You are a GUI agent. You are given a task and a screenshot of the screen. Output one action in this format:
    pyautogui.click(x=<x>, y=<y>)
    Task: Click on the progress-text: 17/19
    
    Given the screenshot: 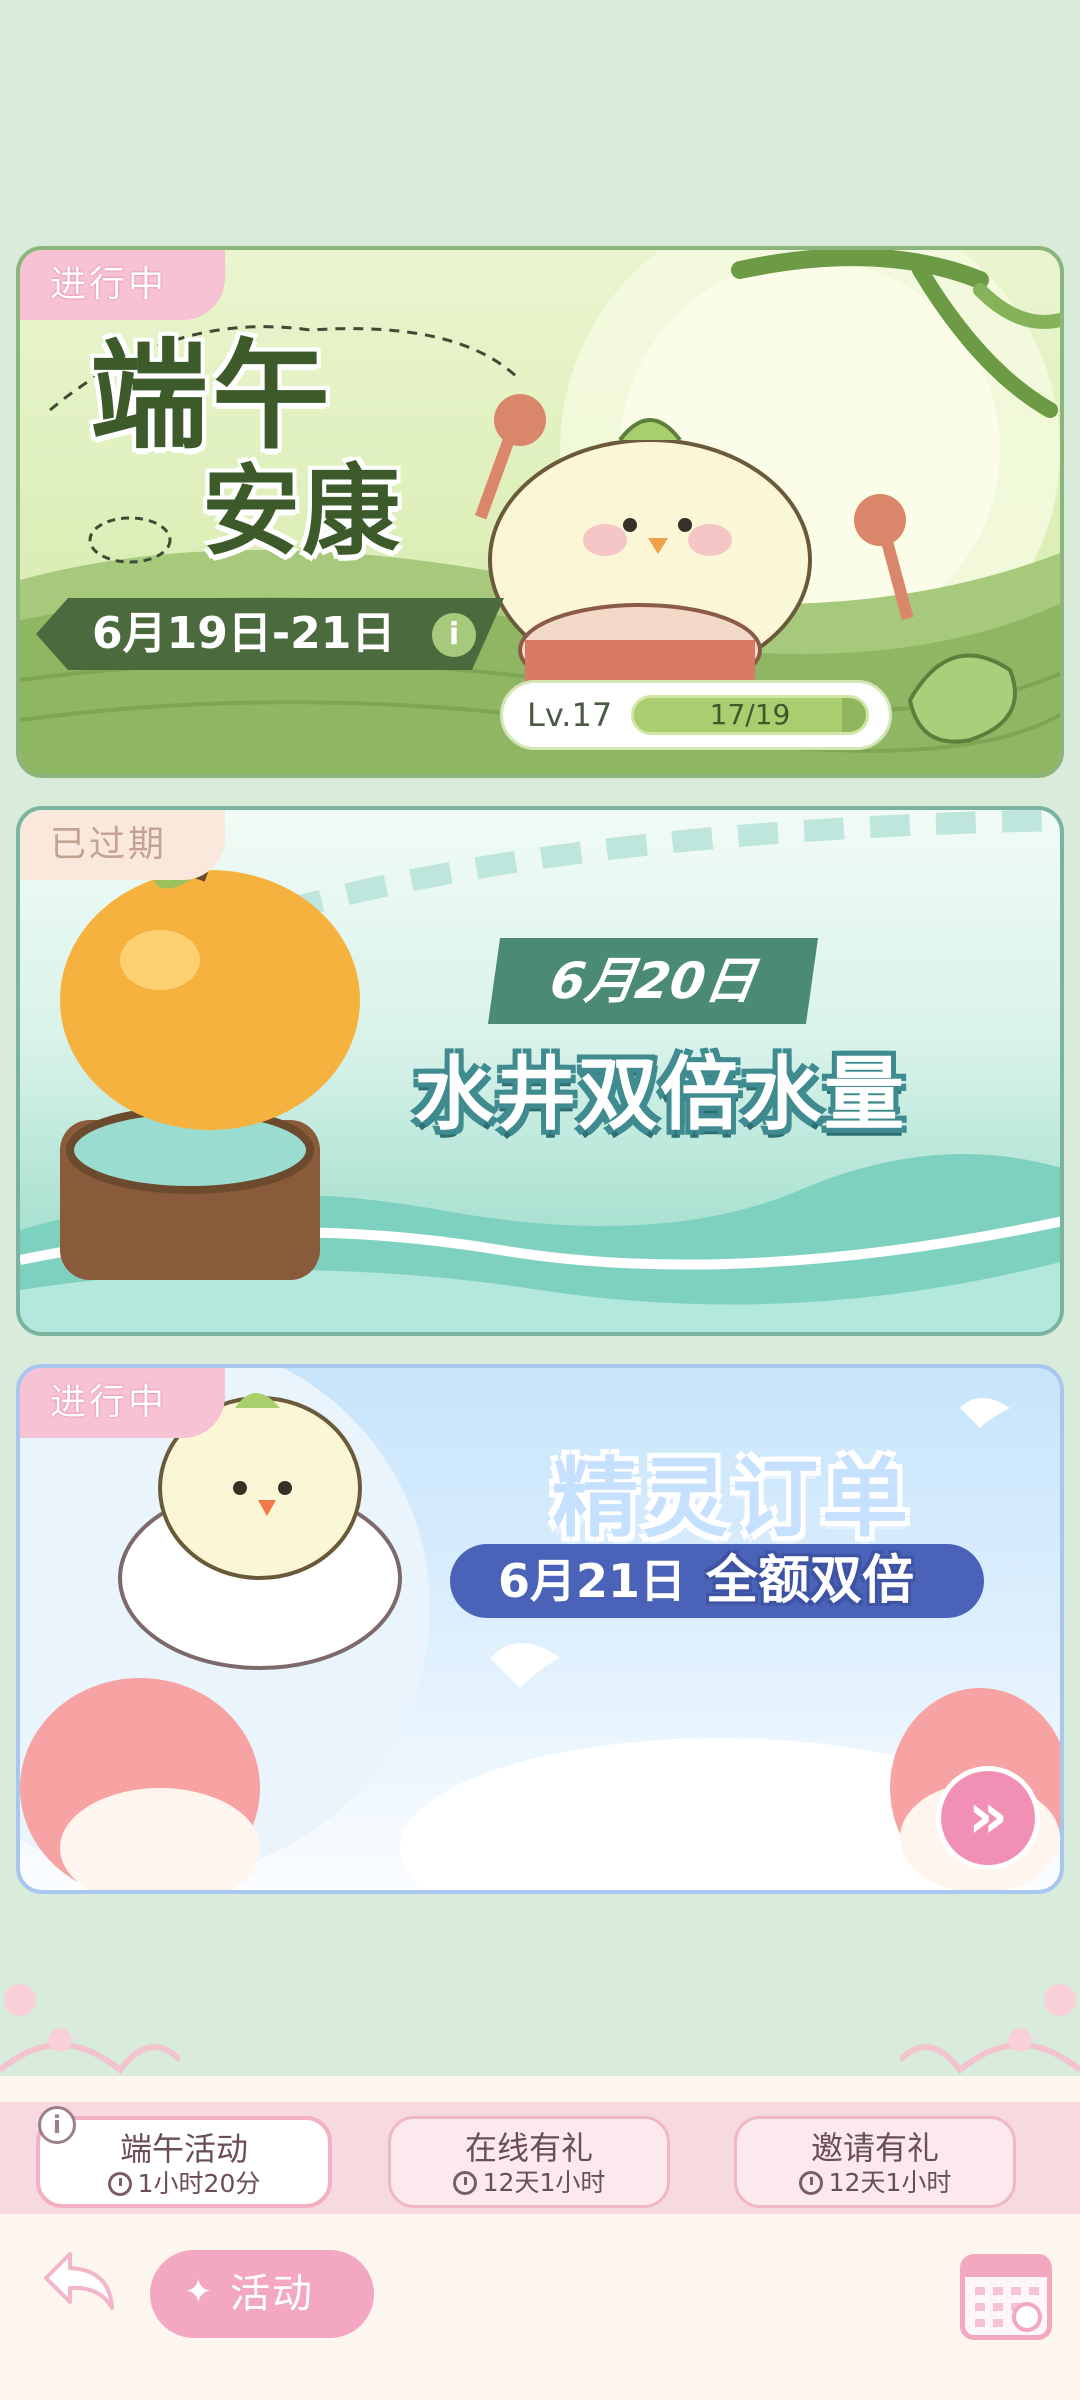 What is the action you would take?
    pyautogui.click(x=750, y=714)
    